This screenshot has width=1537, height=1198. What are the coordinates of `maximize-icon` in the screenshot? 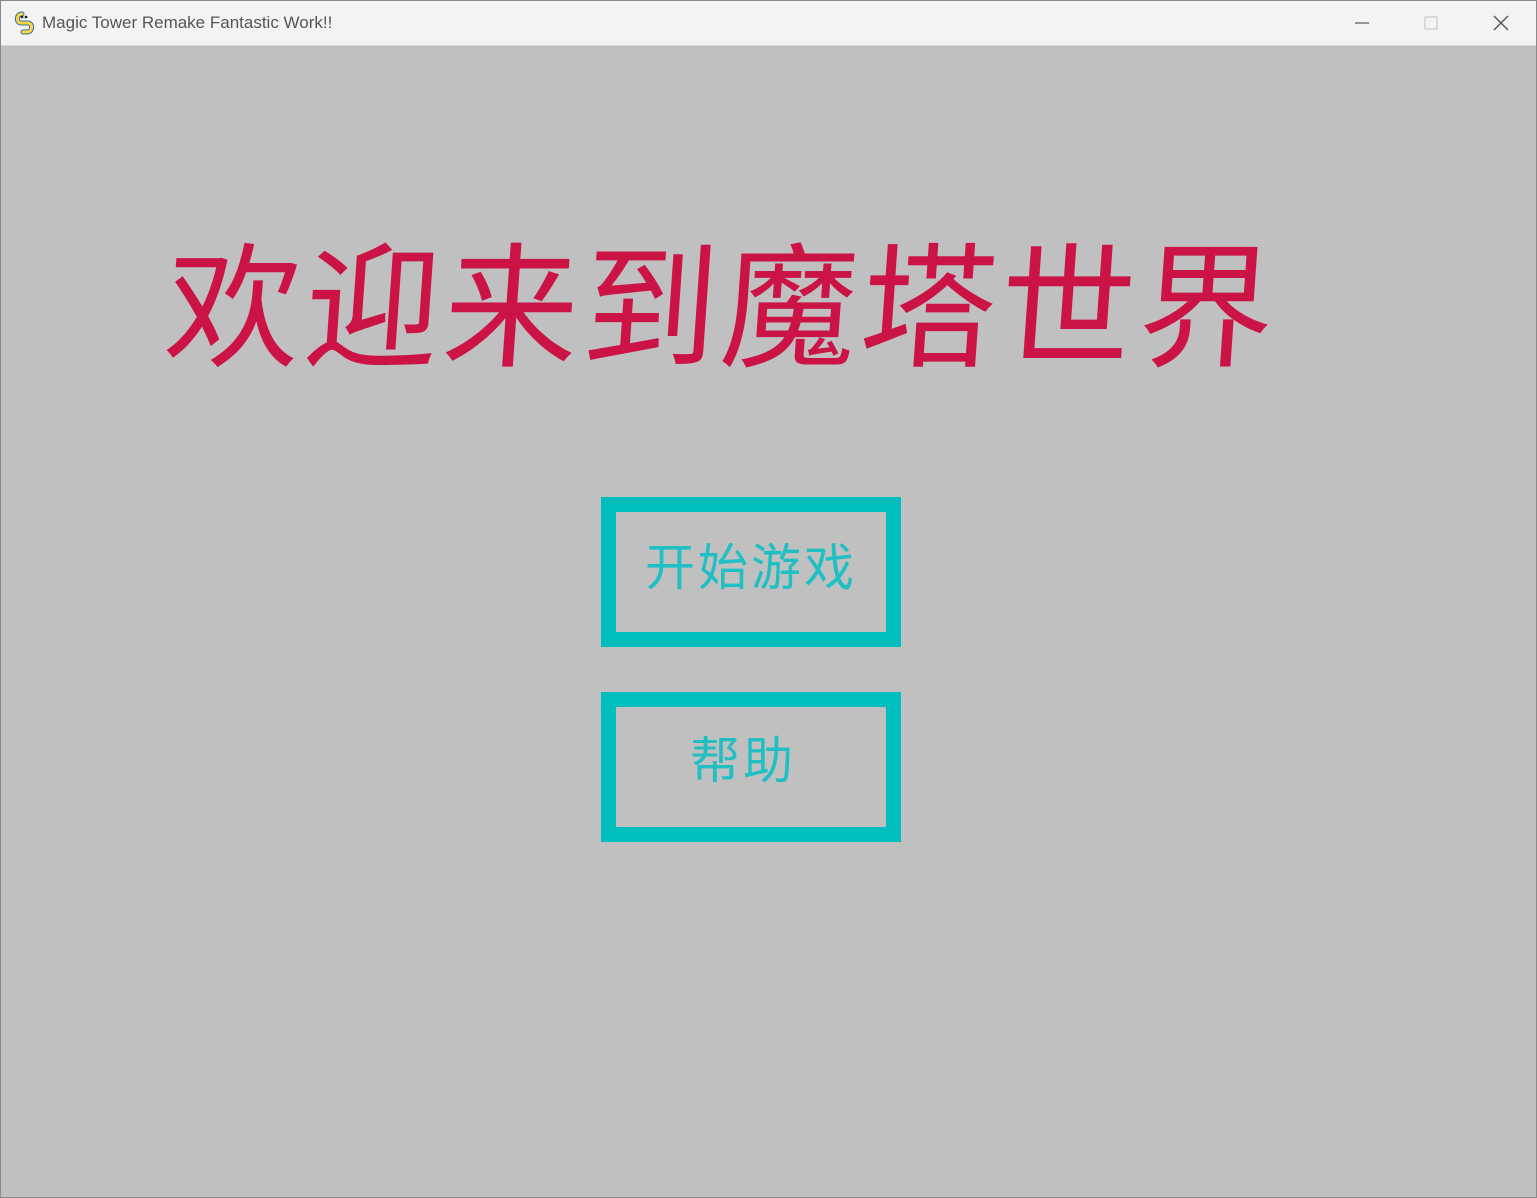 It's located at (1431, 23).